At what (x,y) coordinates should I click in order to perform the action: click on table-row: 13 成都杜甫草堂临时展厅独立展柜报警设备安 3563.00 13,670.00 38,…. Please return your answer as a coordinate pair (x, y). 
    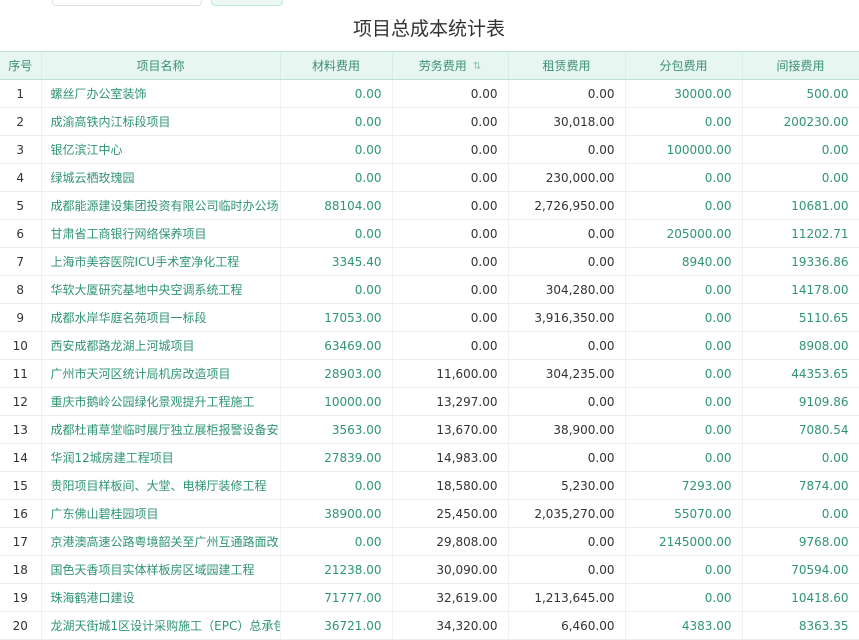
    Looking at the image, I should click on (429, 429).